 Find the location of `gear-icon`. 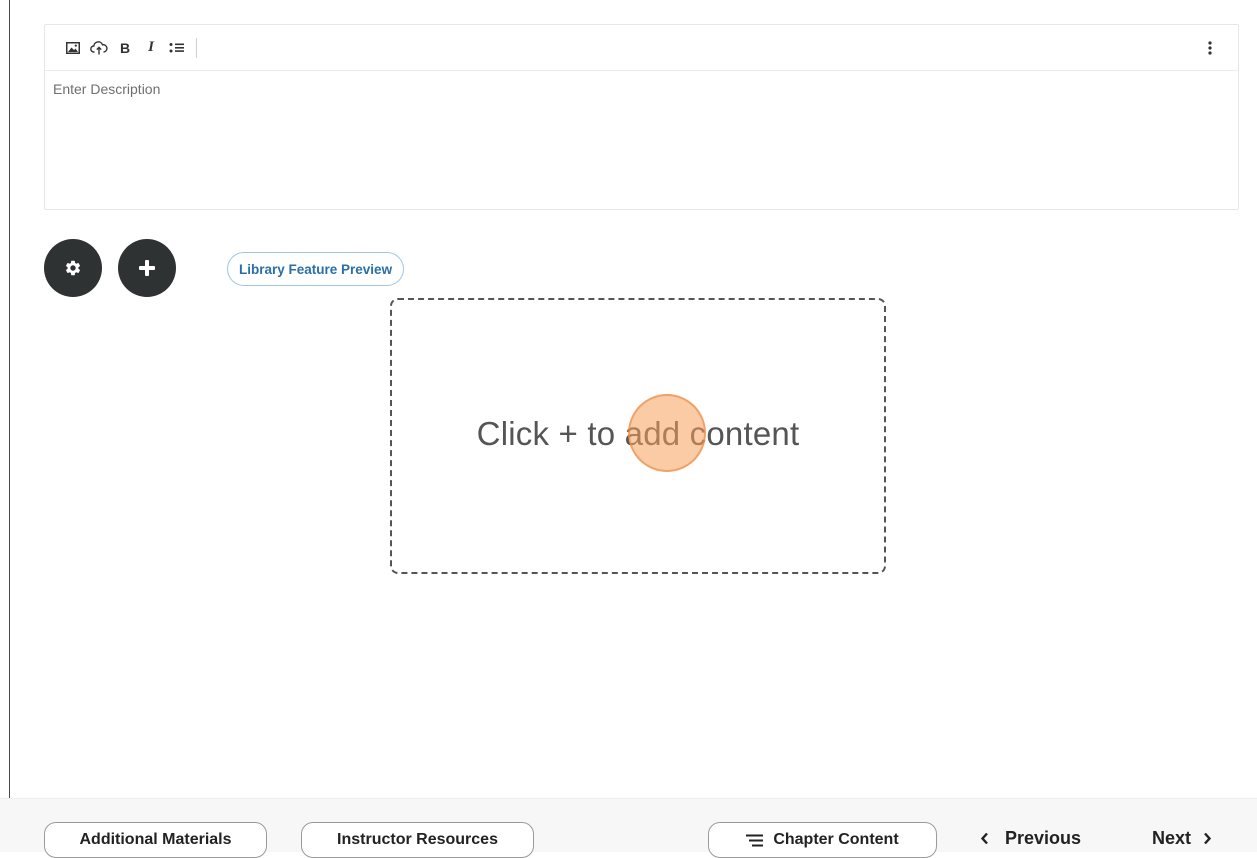

gear-icon is located at coordinates (73, 268).